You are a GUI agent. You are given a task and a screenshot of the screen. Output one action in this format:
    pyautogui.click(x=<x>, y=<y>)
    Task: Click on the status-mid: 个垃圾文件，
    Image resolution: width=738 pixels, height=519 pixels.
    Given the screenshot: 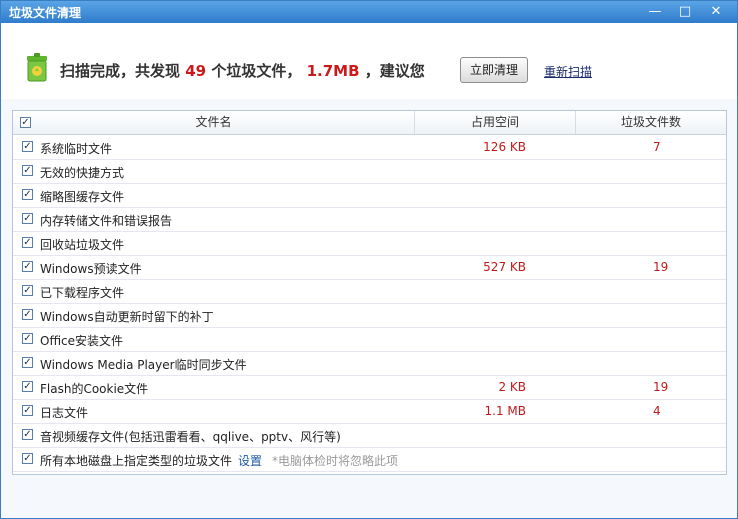 What is the action you would take?
    pyautogui.click(x=256, y=71)
    